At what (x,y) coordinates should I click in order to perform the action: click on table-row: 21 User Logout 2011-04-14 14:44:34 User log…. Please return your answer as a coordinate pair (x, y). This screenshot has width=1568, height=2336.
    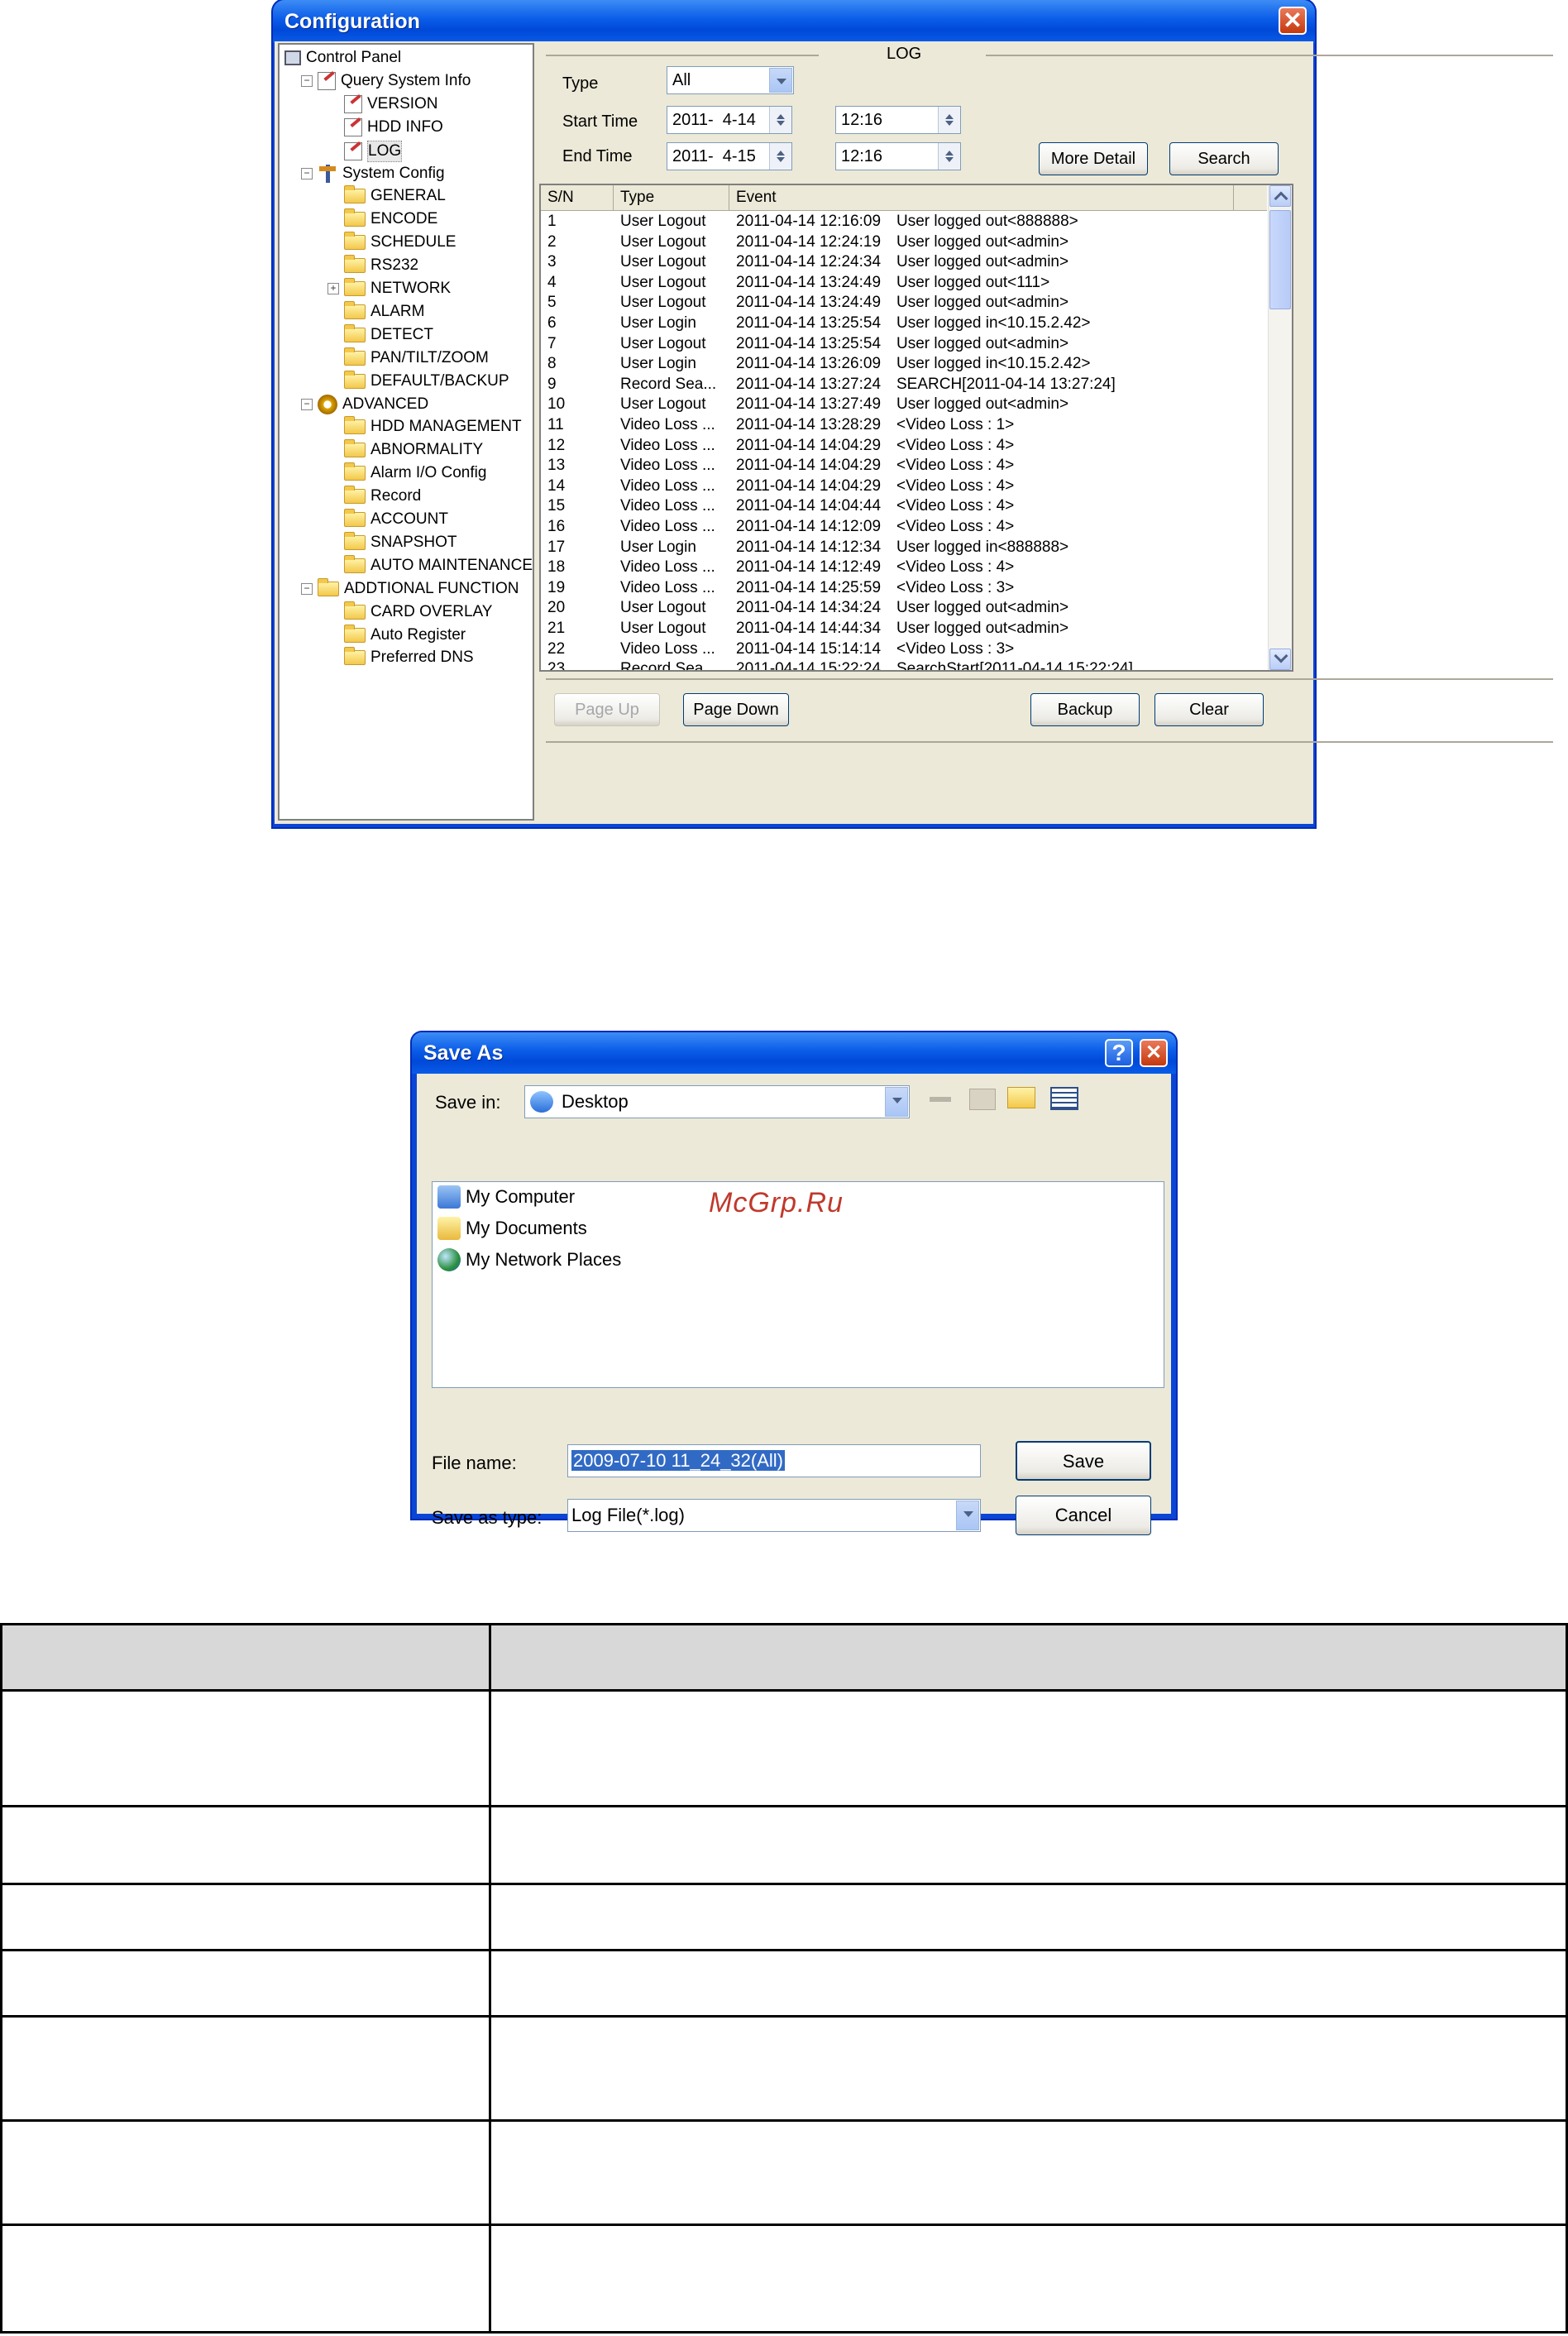
    Looking at the image, I should click on (904, 629).